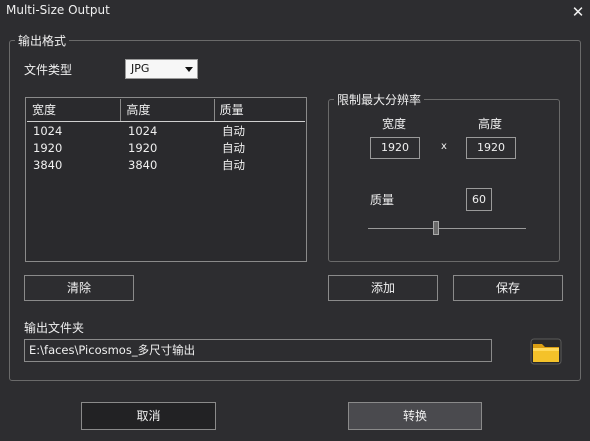 This screenshot has width=590, height=441. What do you see at coordinates (167, 165) in the screenshot?
I see `table-row: 3840 3840 自动` at bounding box center [167, 165].